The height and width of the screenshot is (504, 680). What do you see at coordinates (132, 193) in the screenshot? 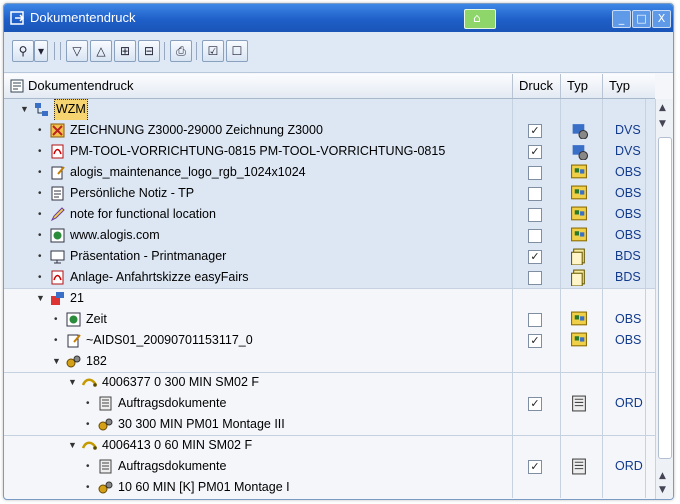
I see `tree-row-label: Persönliche Notiz - TP` at bounding box center [132, 193].